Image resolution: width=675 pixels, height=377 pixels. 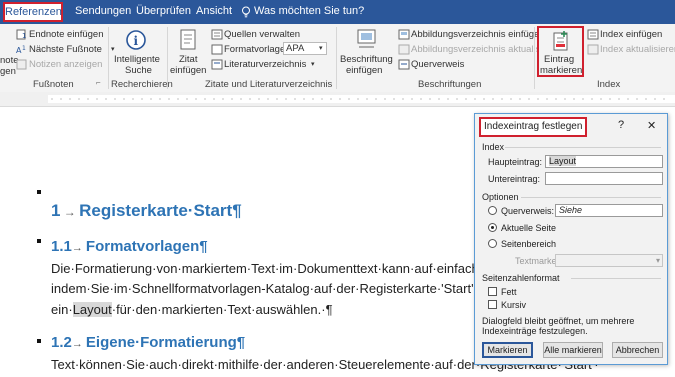 I want to click on tab-sendungen: Sendungen, so click(x=103, y=11).